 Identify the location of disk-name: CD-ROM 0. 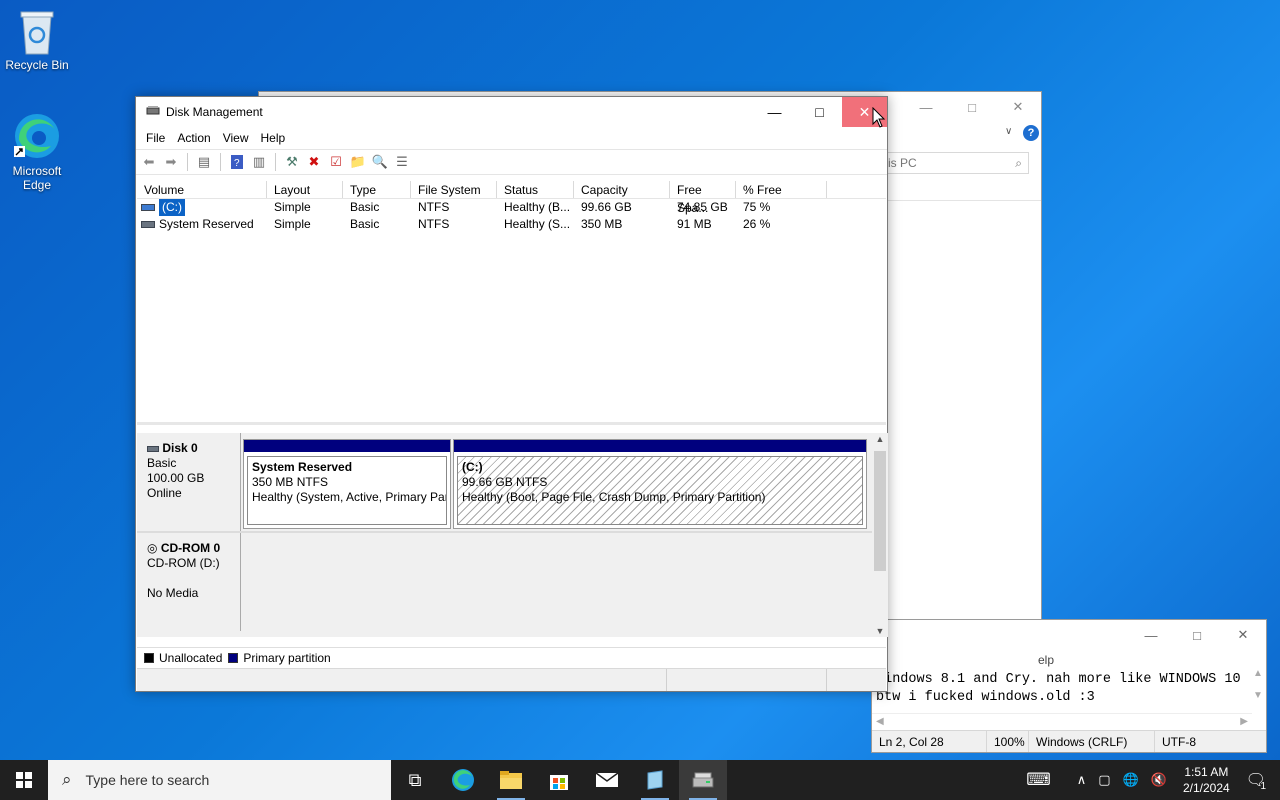
(190, 548).